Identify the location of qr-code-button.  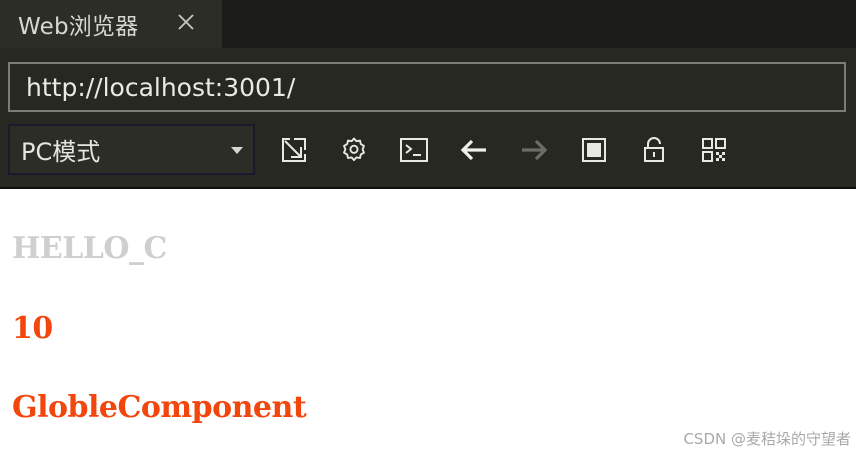
(714, 150).